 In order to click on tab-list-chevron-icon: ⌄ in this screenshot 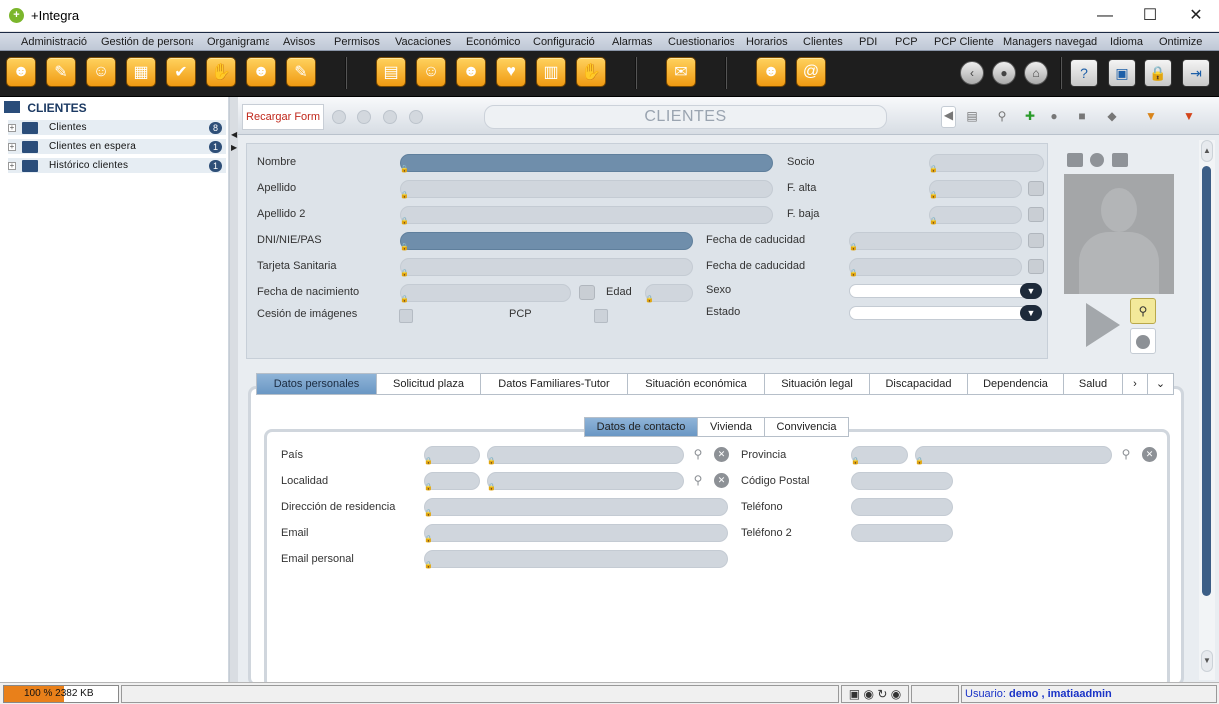, I will do `click(1160, 384)`.